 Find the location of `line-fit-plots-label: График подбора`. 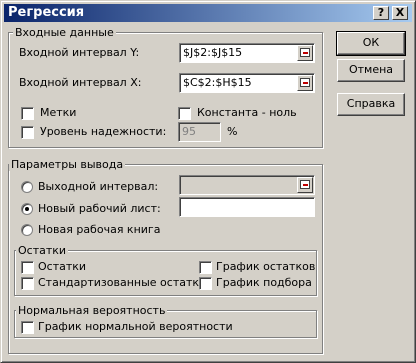

line-fit-plots-label: График подбора is located at coordinates (264, 282).